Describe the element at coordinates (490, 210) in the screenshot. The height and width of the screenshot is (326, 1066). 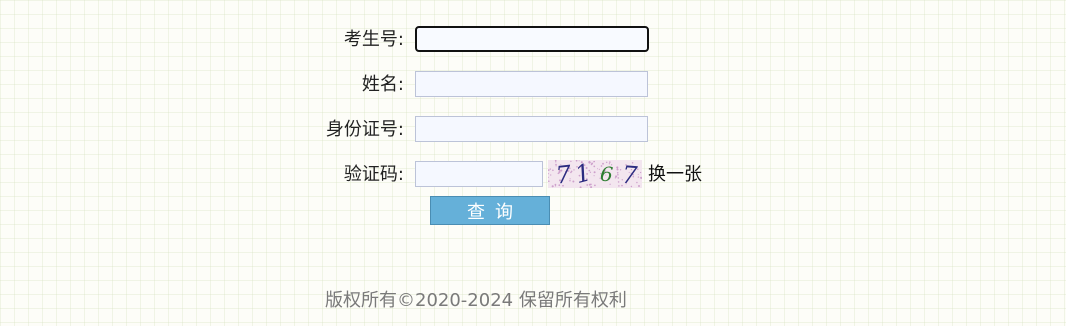
I see `query-button: 查询` at that location.